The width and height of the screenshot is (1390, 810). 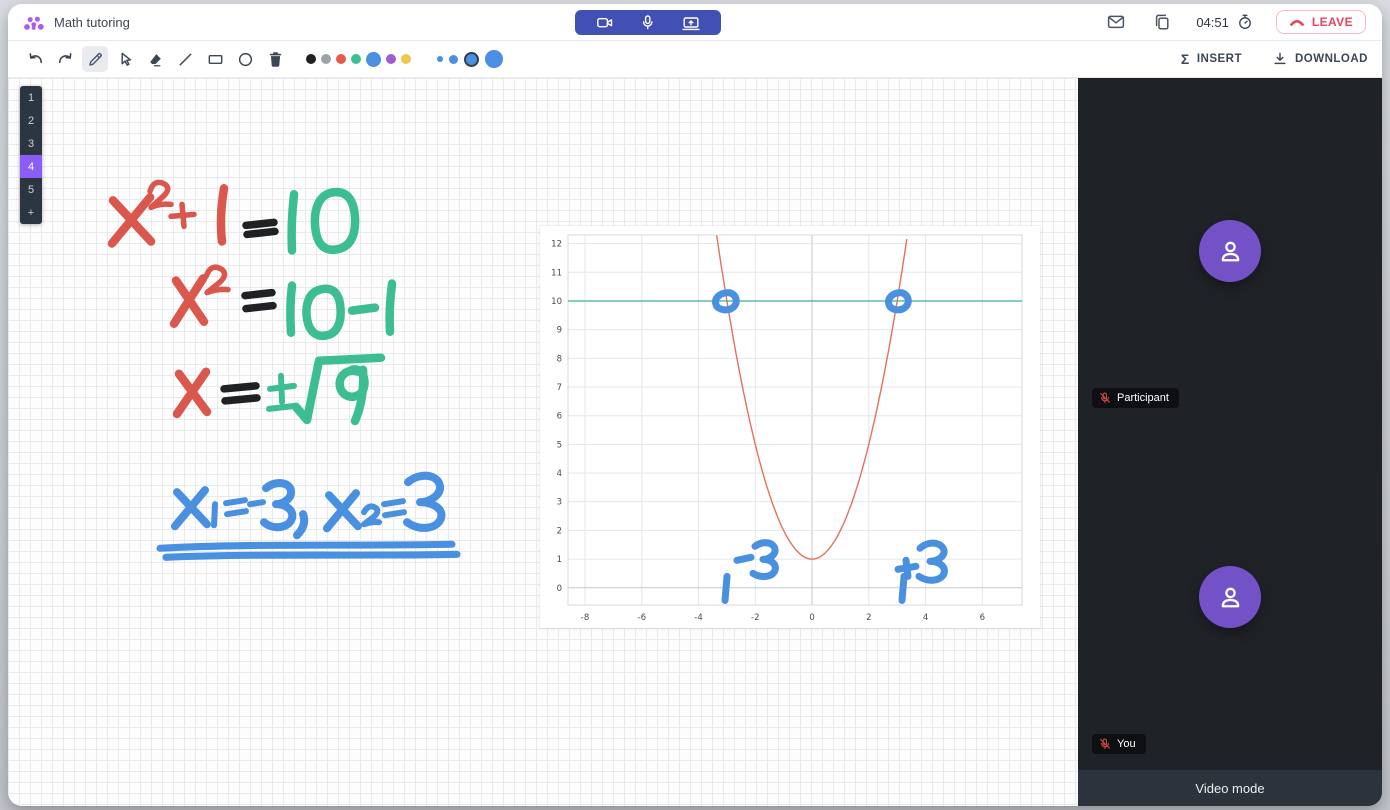 I want to click on add-page-button: +, so click(x=31, y=212).